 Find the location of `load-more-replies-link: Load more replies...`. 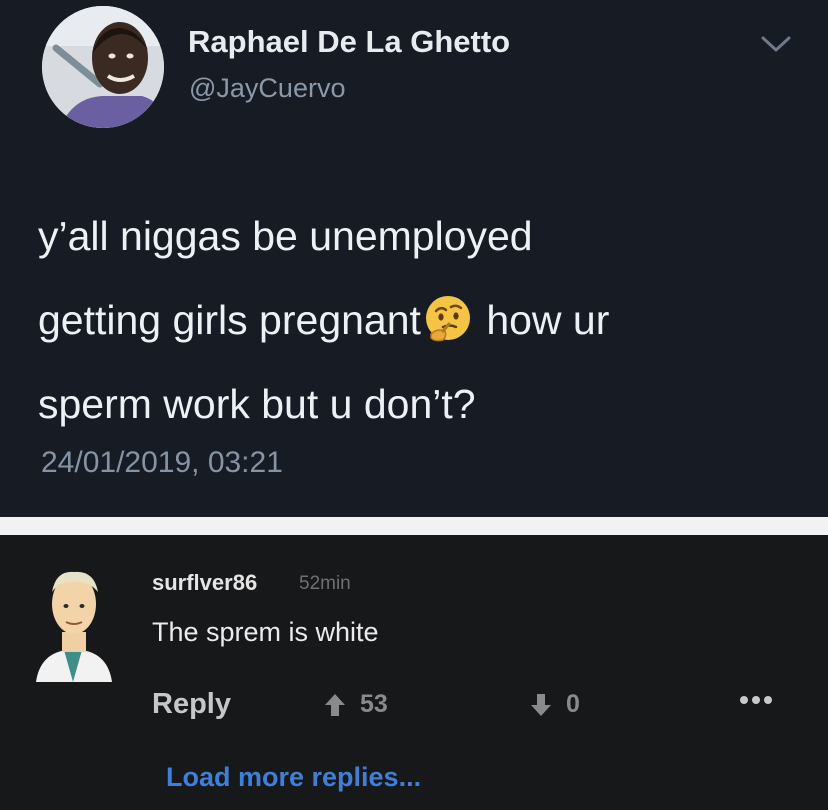

load-more-replies-link: Load more replies... is located at coordinates (293, 777).